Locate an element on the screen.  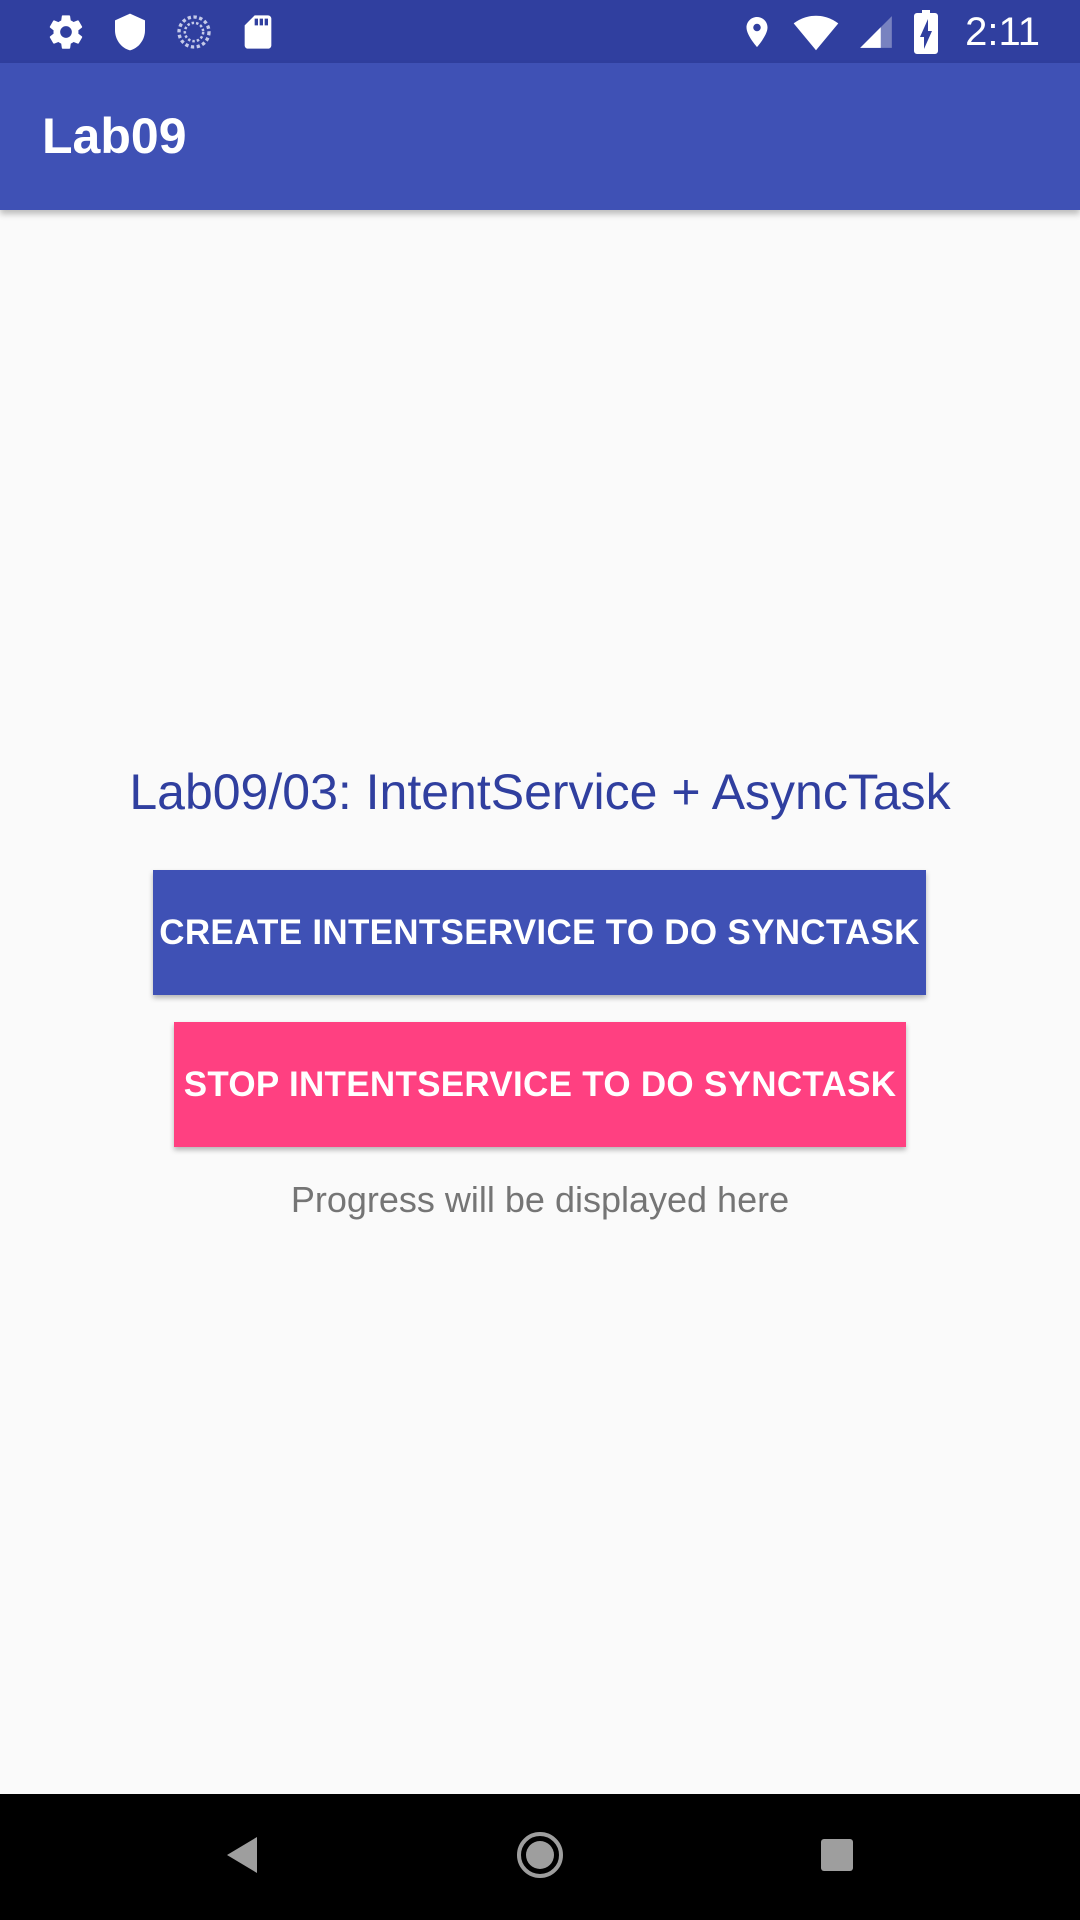
page-heading: Lab09/03: IntentService + AsyncTask is located at coordinates (540, 792).